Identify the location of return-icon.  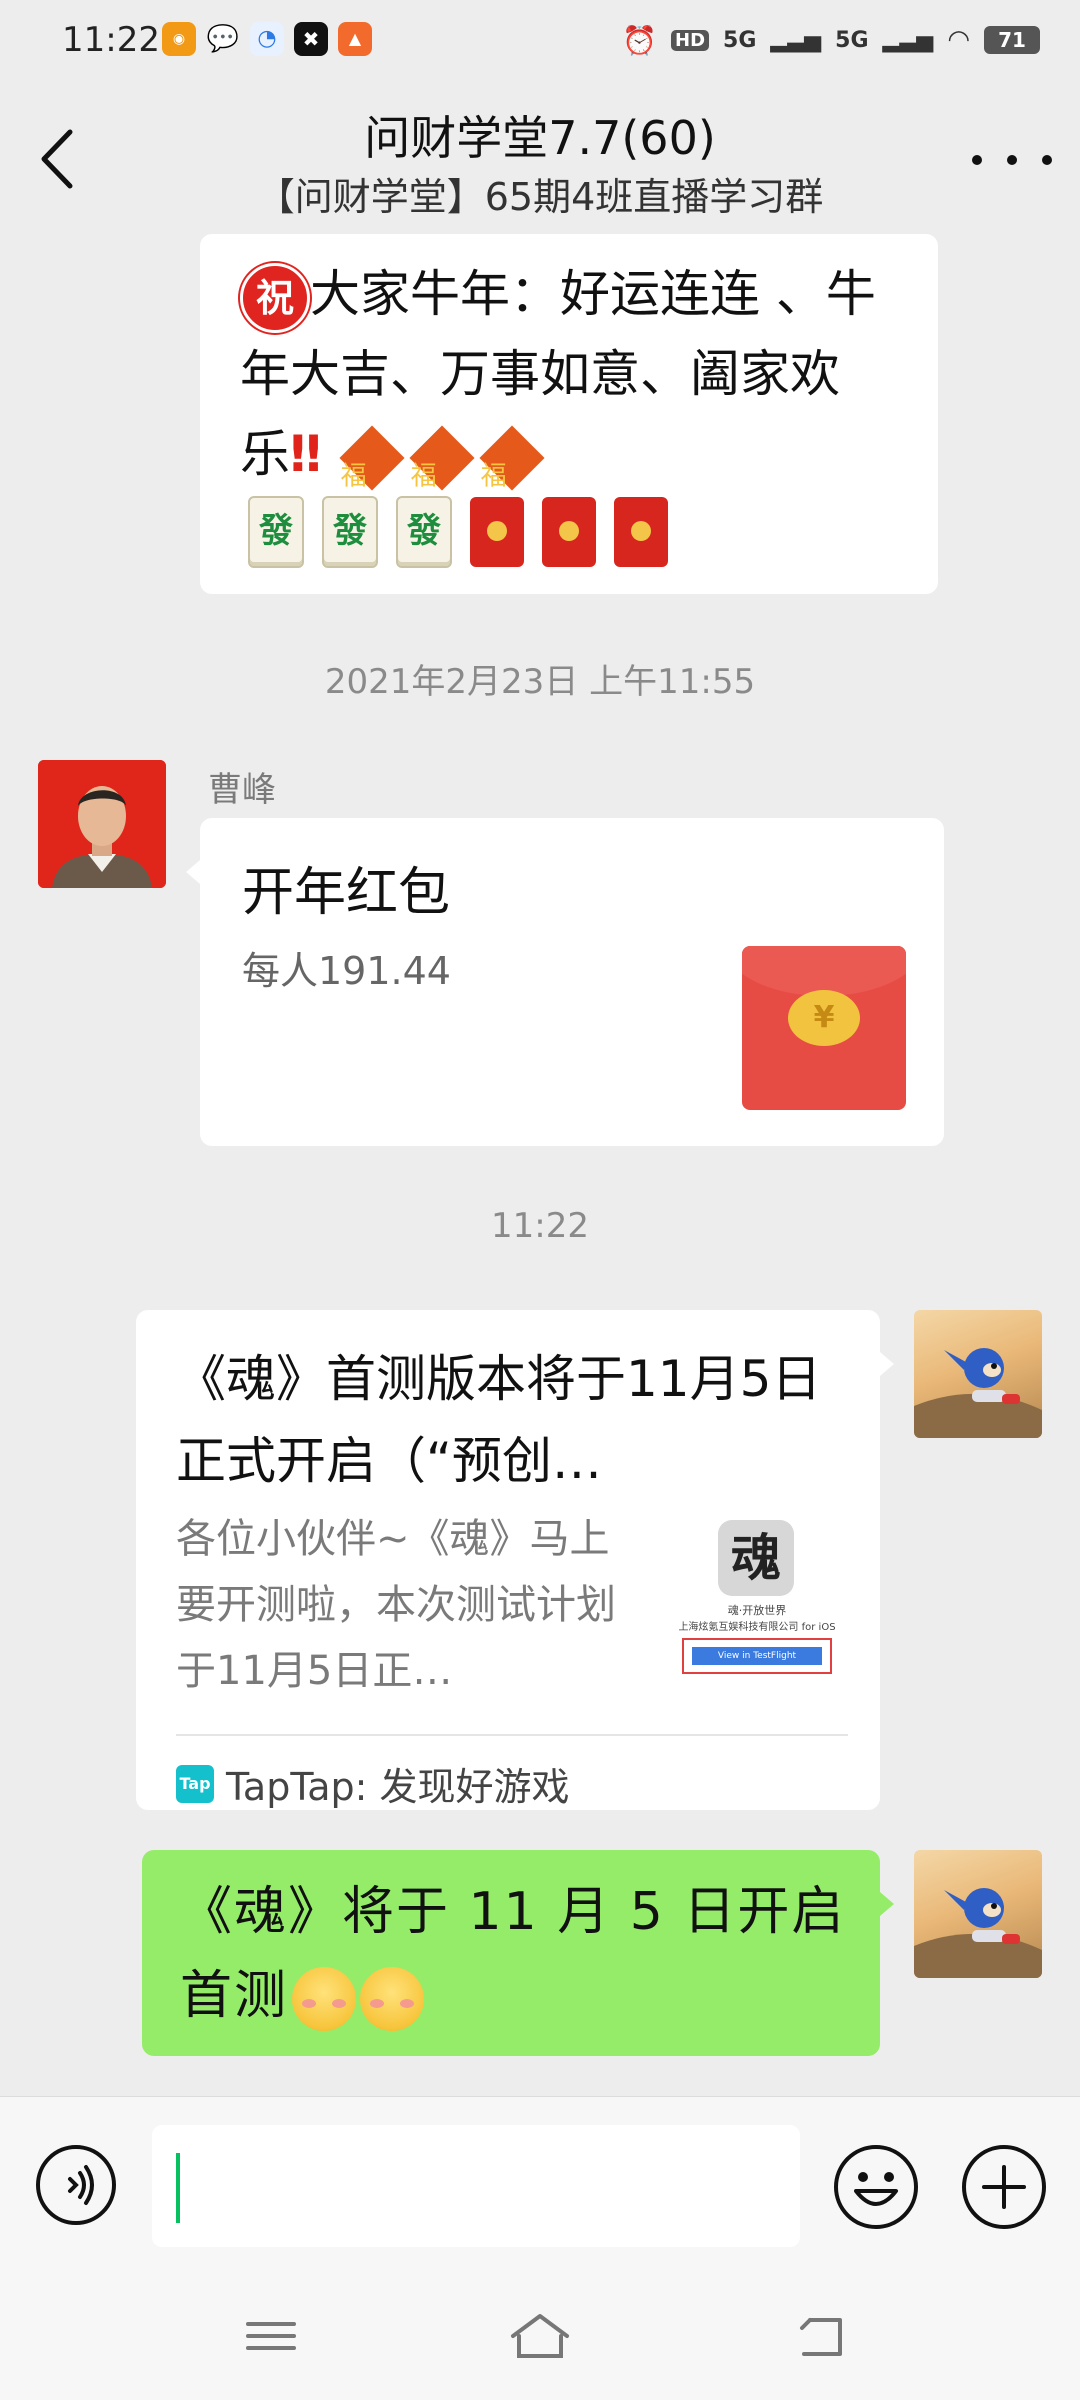
(821, 2337).